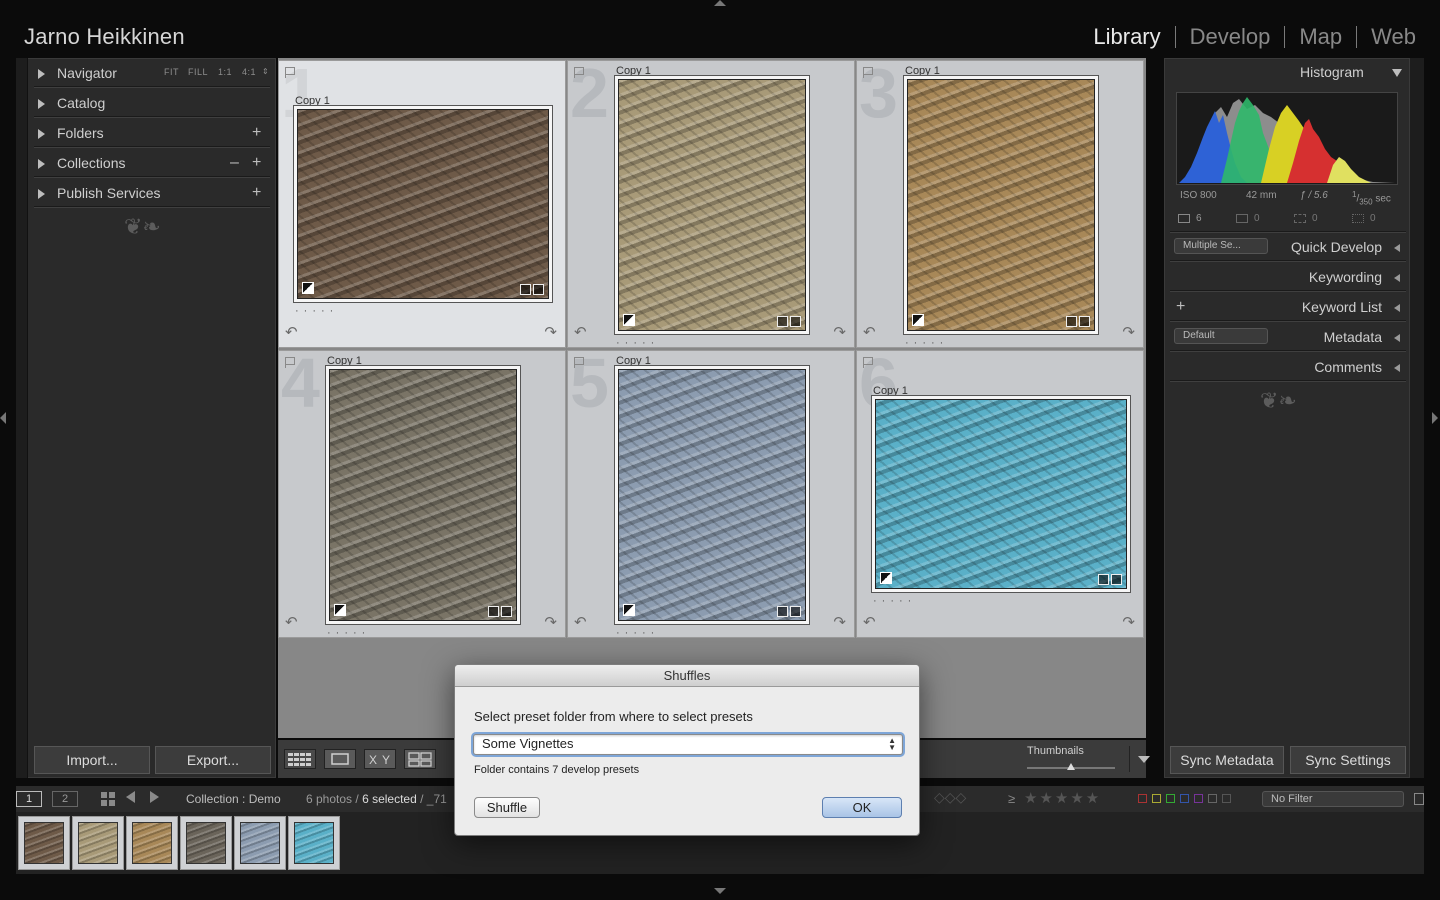  I want to click on collapse-triangle-icon, so click(1397, 73).